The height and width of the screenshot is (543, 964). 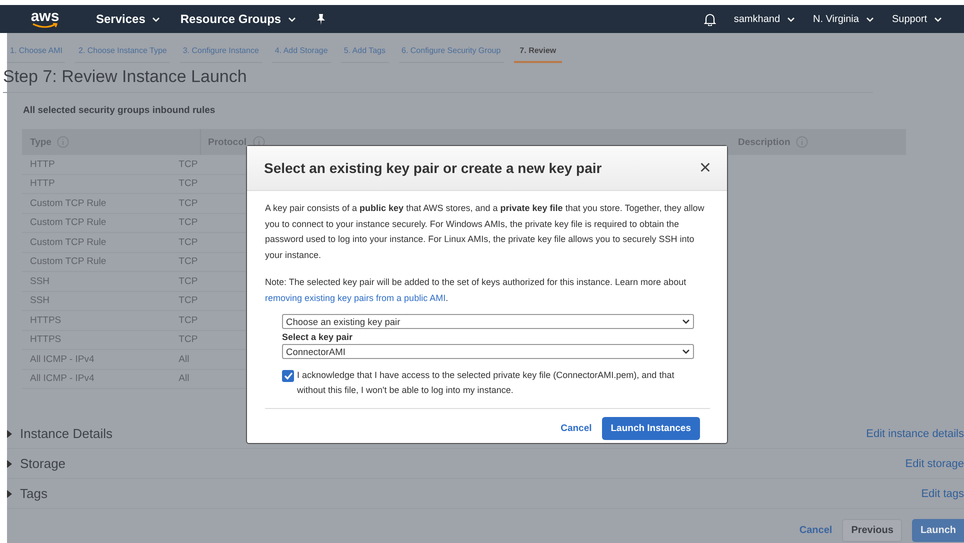 I want to click on section-heading: All selected security groups inbound rules, so click(x=119, y=110).